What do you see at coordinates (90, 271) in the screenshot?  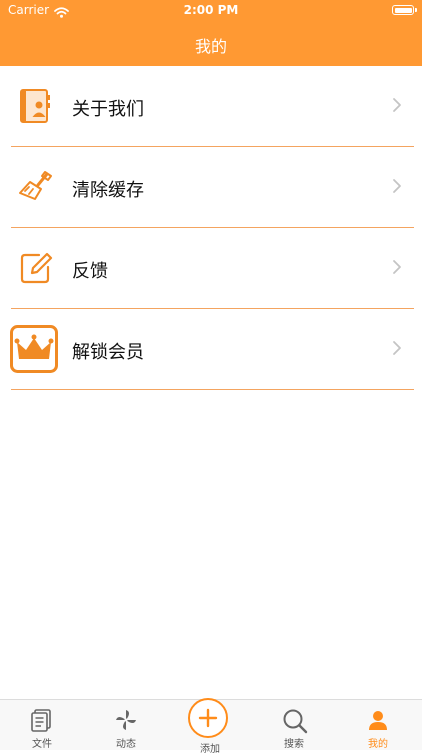 I see `menu-item-label: 反馈` at bounding box center [90, 271].